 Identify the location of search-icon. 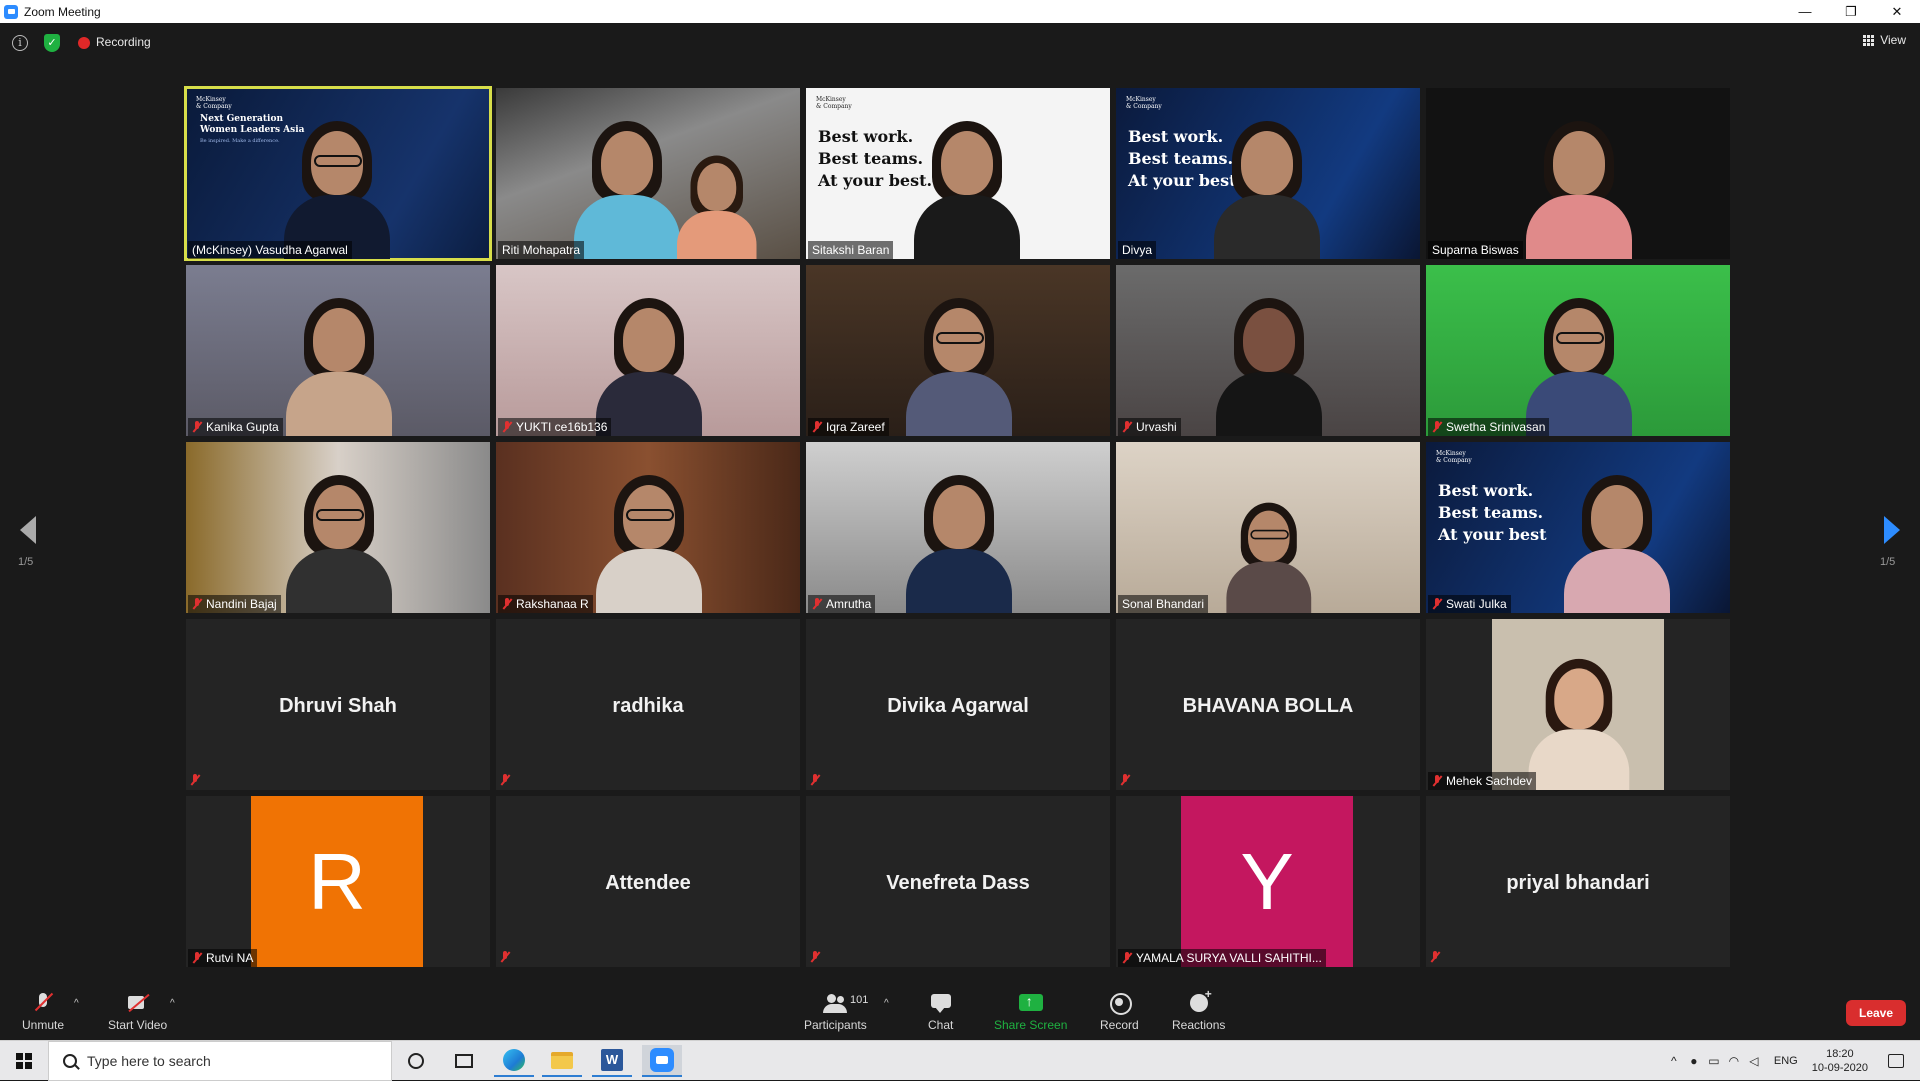
(70, 1061).